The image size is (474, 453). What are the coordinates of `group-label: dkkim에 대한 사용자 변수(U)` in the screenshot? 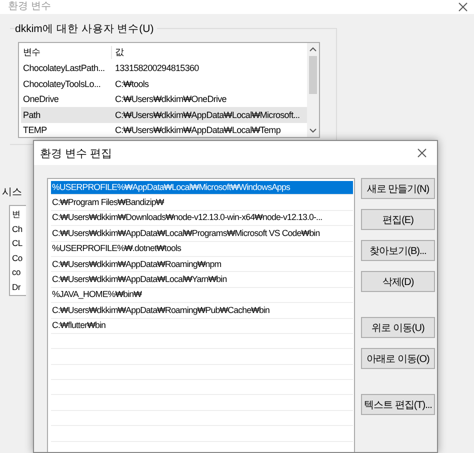 It's located at (86, 29).